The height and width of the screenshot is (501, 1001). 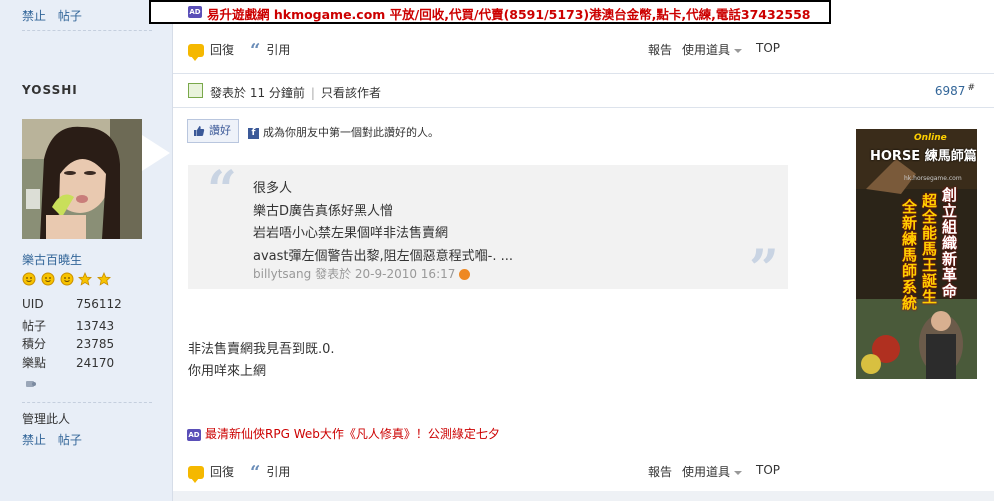 I want to click on inline-ad: AD 最清新仙俠RPG Web大作《凡人修真》！公測綠定七夕, so click(x=343, y=433).